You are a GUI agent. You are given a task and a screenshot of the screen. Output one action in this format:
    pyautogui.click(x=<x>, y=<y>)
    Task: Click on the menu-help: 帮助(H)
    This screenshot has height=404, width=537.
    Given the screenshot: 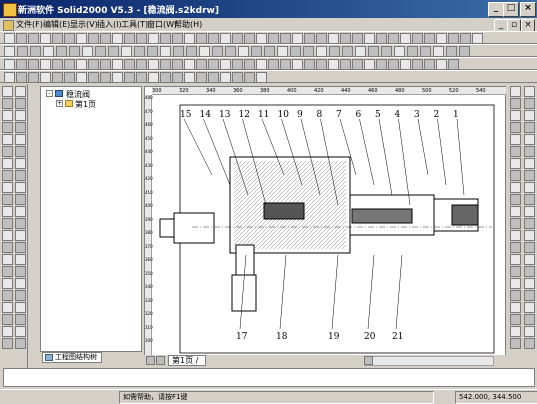 What is the action you would take?
    pyautogui.click(x=188, y=24)
    